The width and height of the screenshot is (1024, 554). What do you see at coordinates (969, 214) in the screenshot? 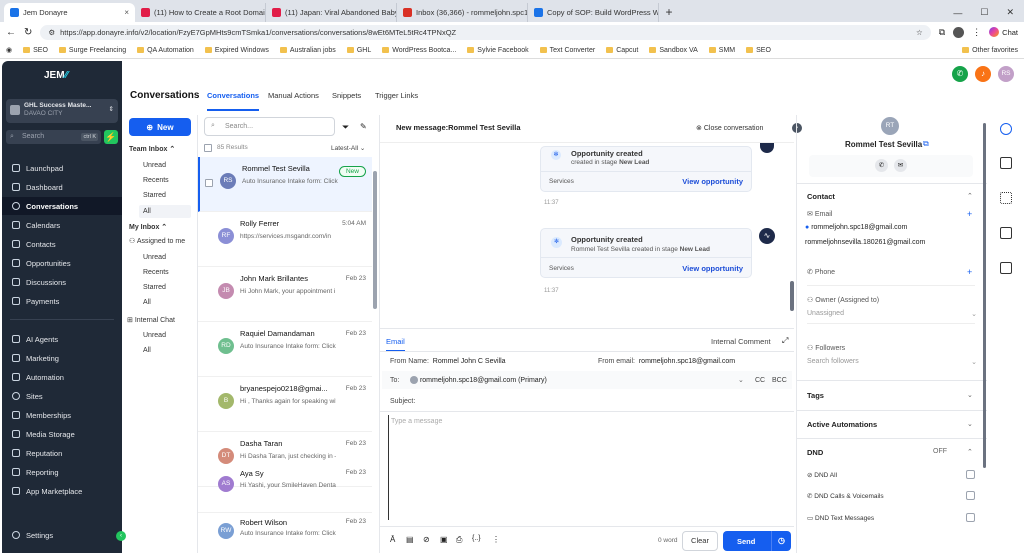
I see `add-email-icon: +` at bounding box center [969, 214].